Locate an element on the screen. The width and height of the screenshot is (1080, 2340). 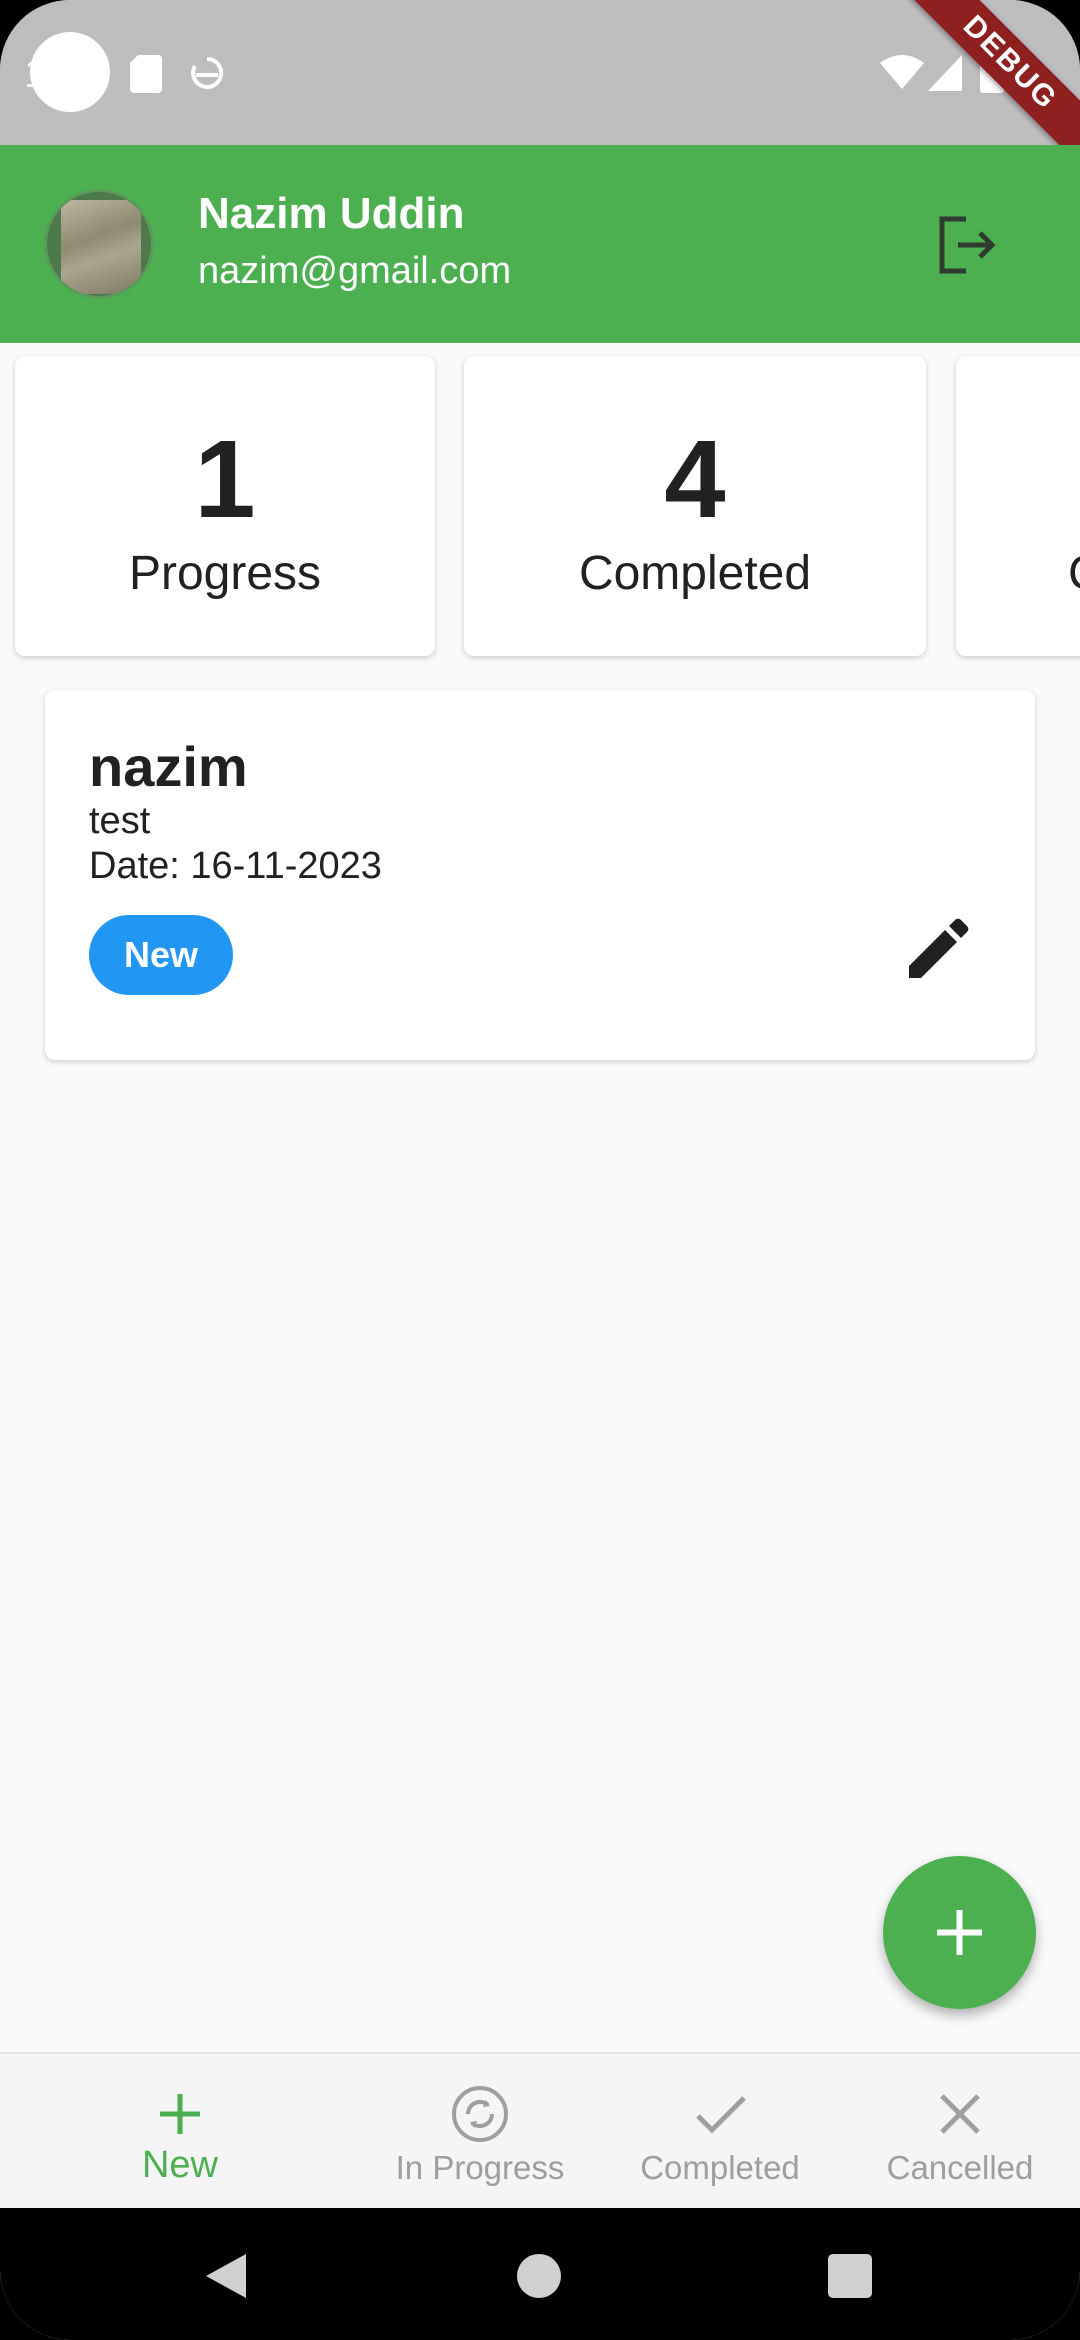
user-name: Nazim Uddin is located at coordinates (331, 213).